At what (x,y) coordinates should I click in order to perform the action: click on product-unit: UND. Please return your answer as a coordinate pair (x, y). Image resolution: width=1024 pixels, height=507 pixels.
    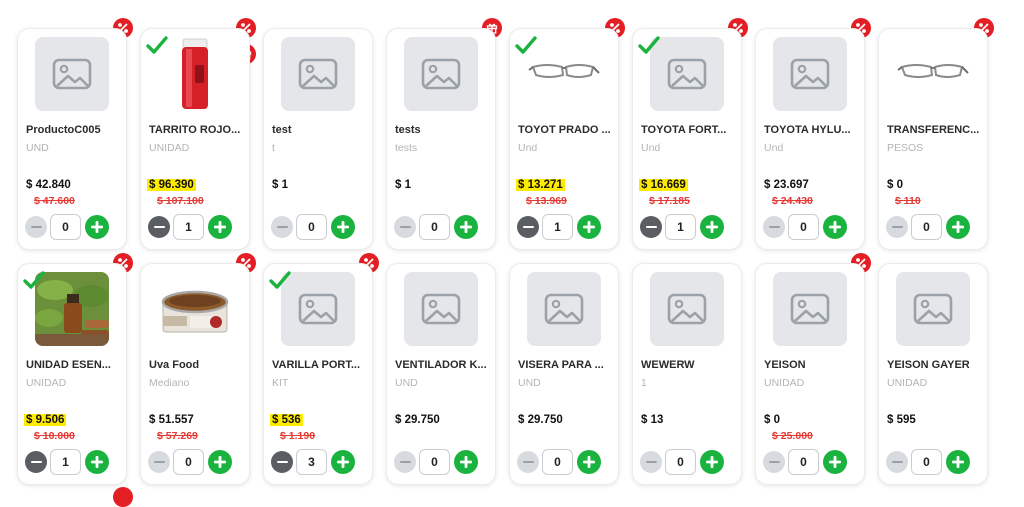
    Looking at the image, I should click on (529, 383).